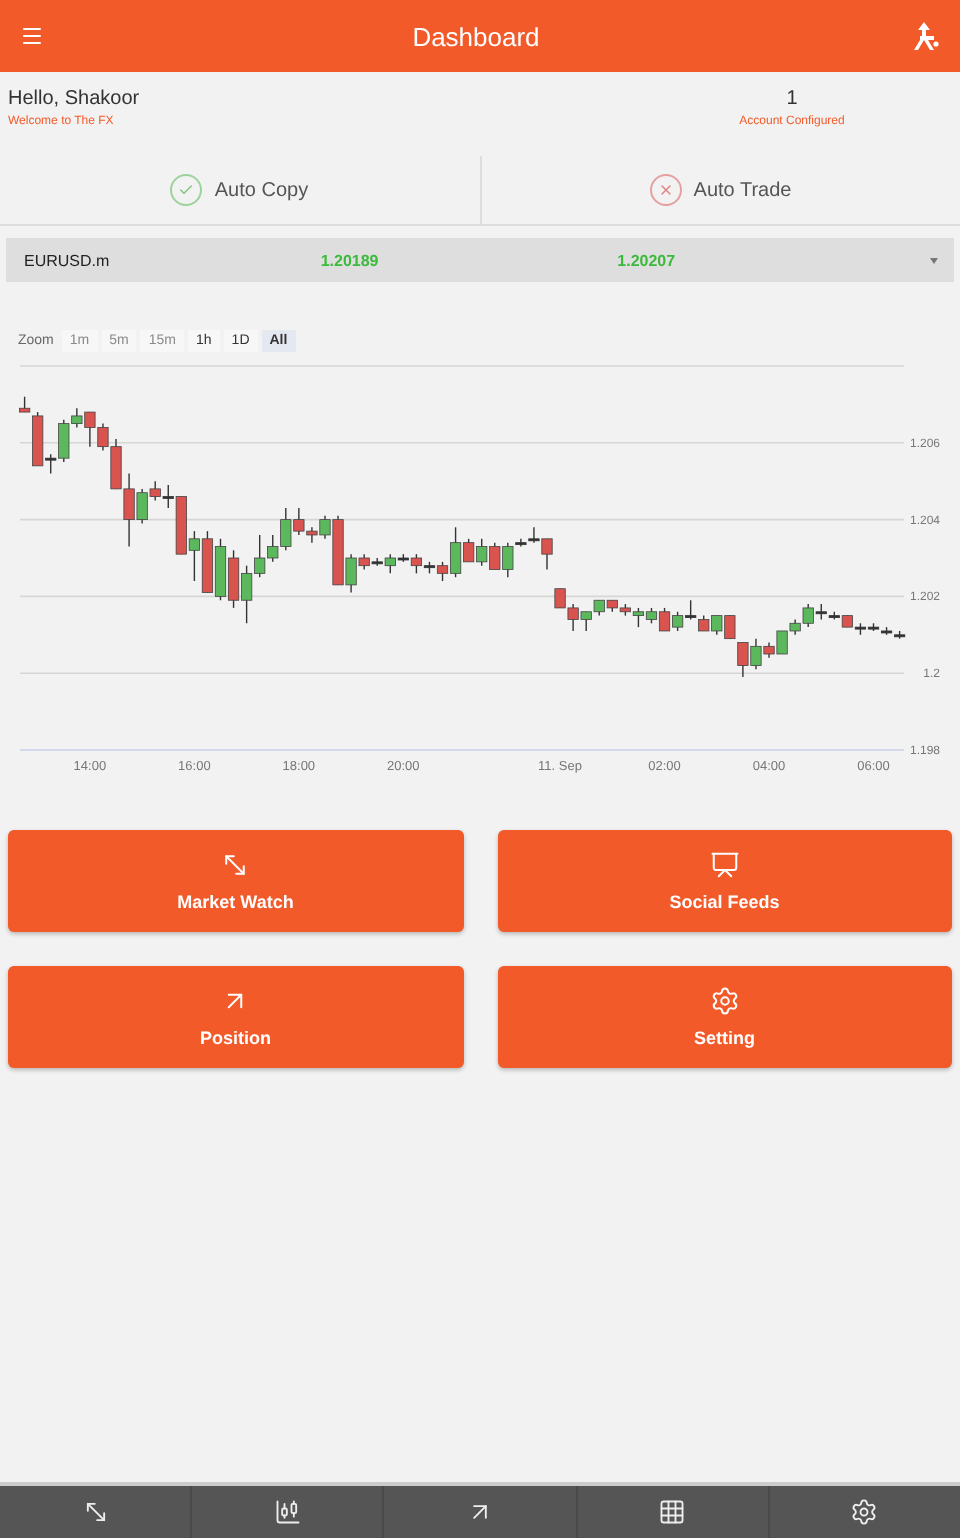 The width and height of the screenshot is (960, 1538). I want to click on menu-tile: Position, so click(235, 1017).